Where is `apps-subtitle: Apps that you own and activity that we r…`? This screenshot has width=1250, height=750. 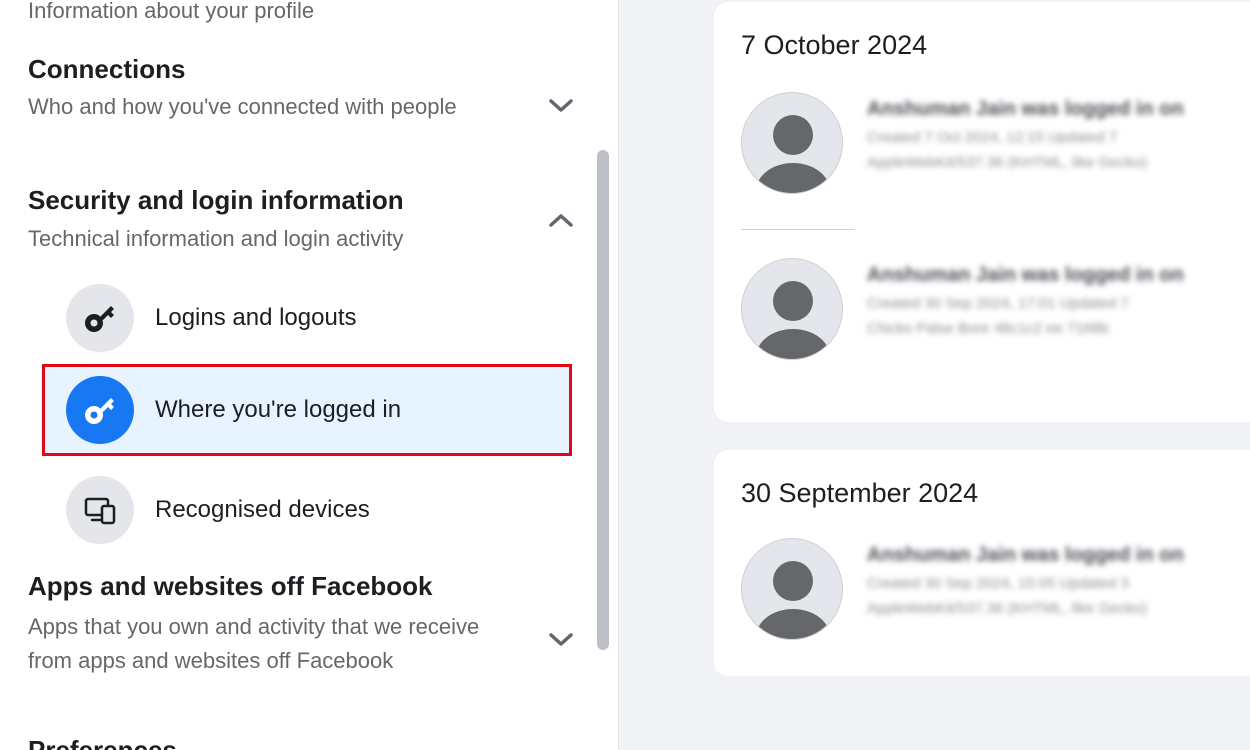 apps-subtitle: Apps that you own and activity that we r… is located at coordinates (254, 643).